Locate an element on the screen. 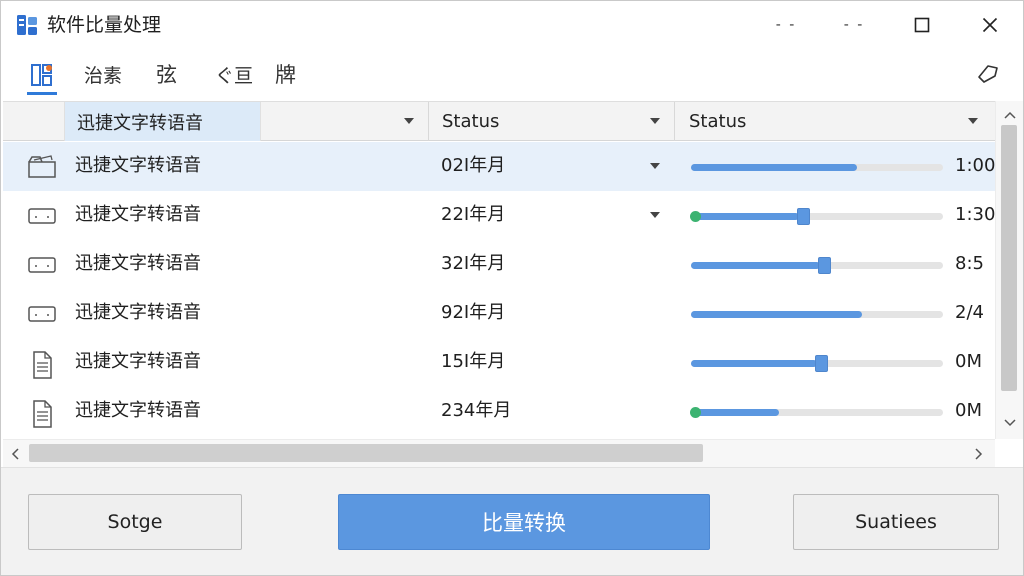 The width and height of the screenshot is (1024, 576). scroll-right-icon is located at coordinates (979, 454).